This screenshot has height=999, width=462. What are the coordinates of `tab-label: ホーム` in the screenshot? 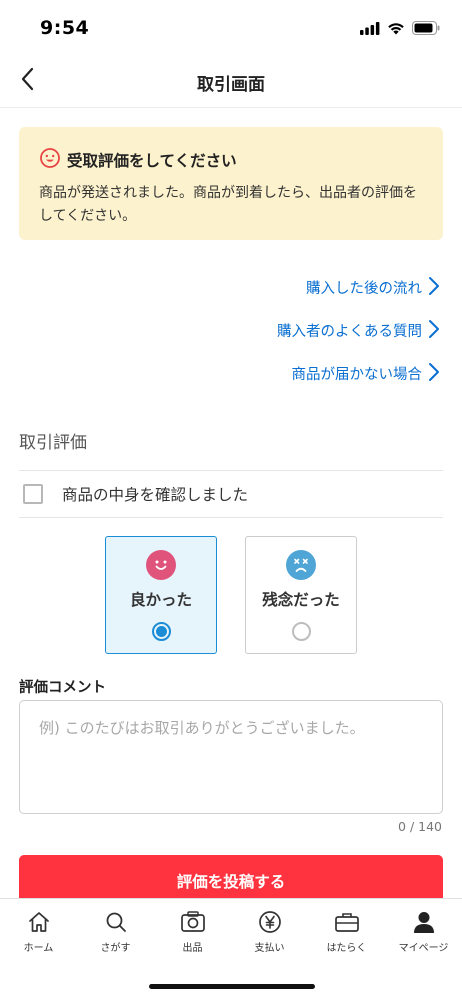 It's located at (38, 948).